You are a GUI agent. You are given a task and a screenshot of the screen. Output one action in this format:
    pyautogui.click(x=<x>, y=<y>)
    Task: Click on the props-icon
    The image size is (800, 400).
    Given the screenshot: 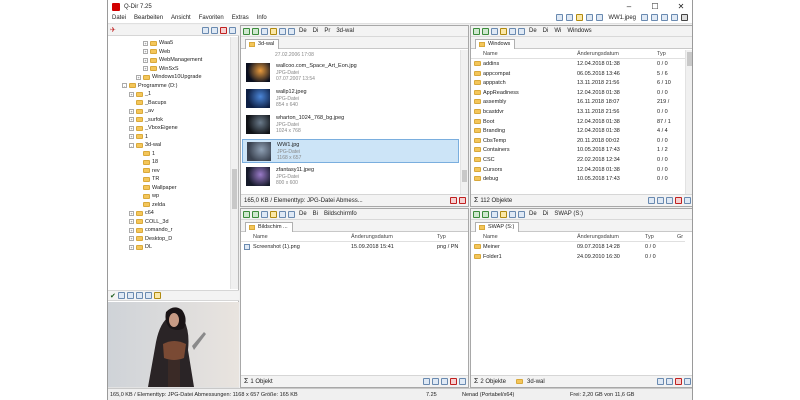 What is the action you would take?
    pyautogui.click(x=687, y=200)
    